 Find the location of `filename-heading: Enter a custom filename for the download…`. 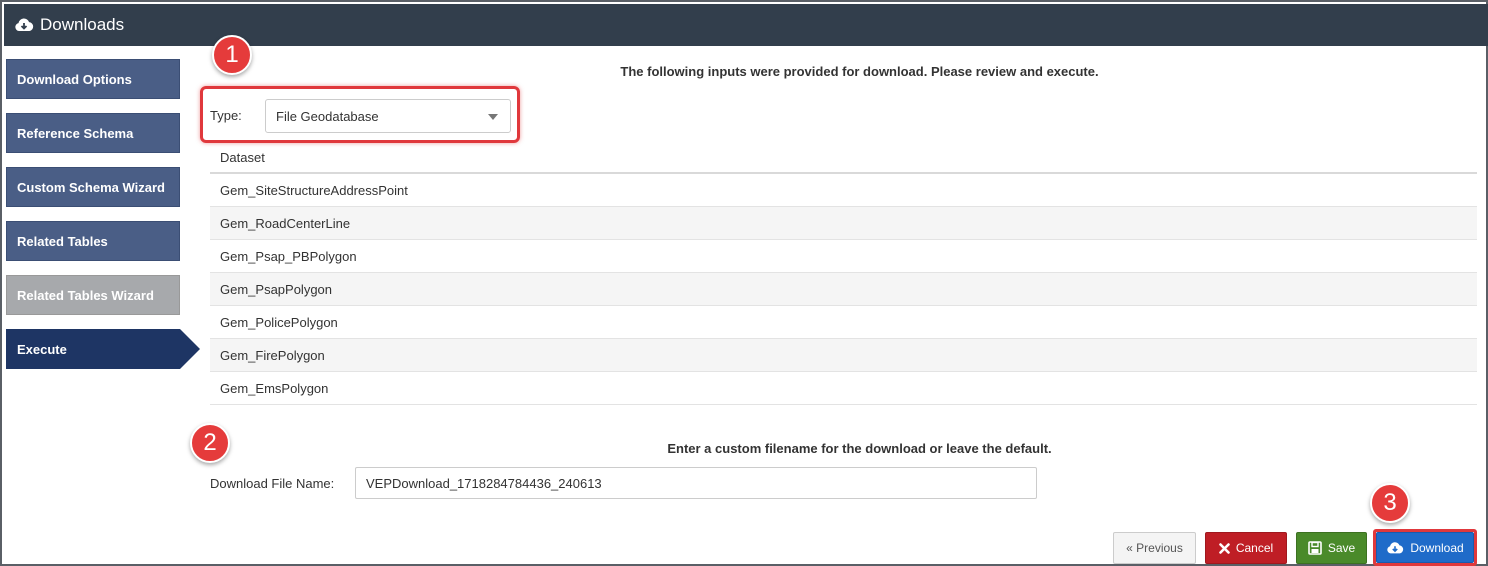

filename-heading: Enter a custom filename for the download… is located at coordinates (859, 448).